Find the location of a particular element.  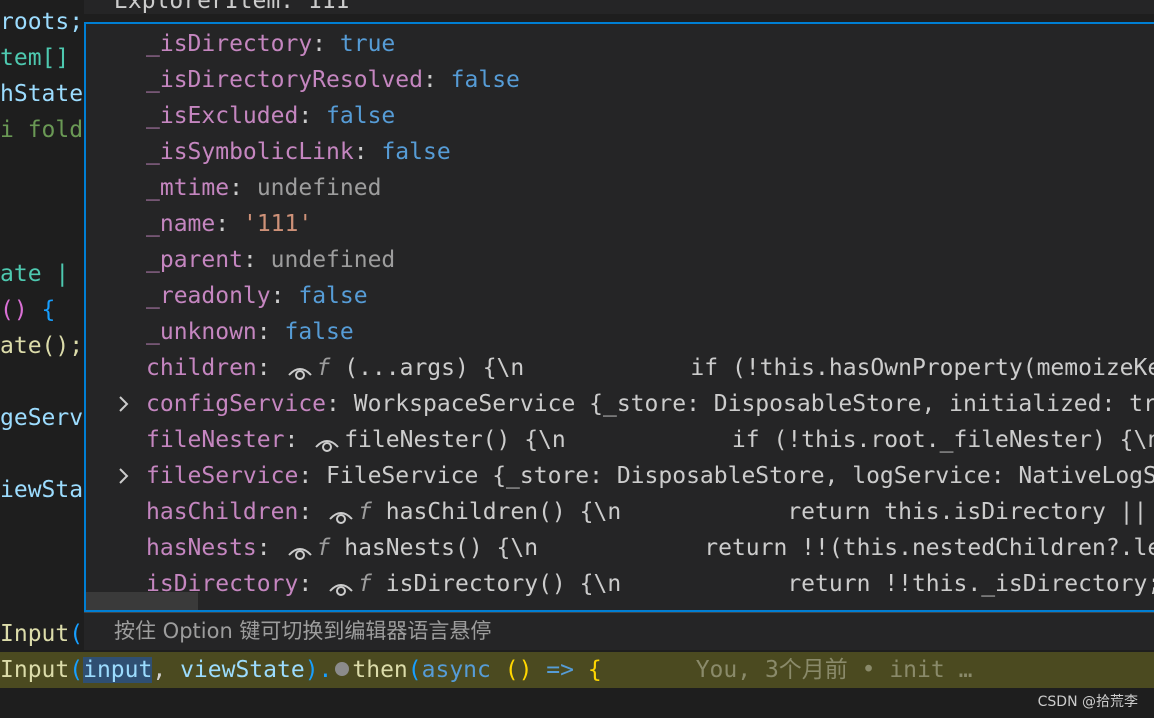

code-line-4: i fold is located at coordinates (41, 130).